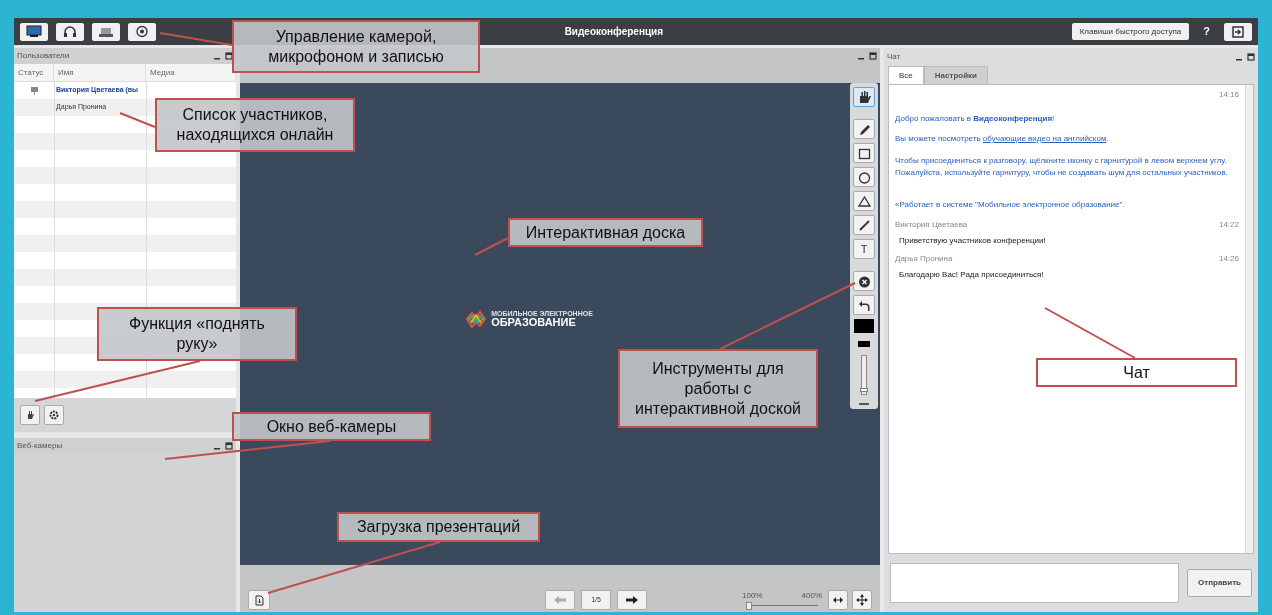  What do you see at coordinates (975, 119) in the screenshot?
I see `chat-message: Добро пожаловать в Видеоконференция!` at bounding box center [975, 119].